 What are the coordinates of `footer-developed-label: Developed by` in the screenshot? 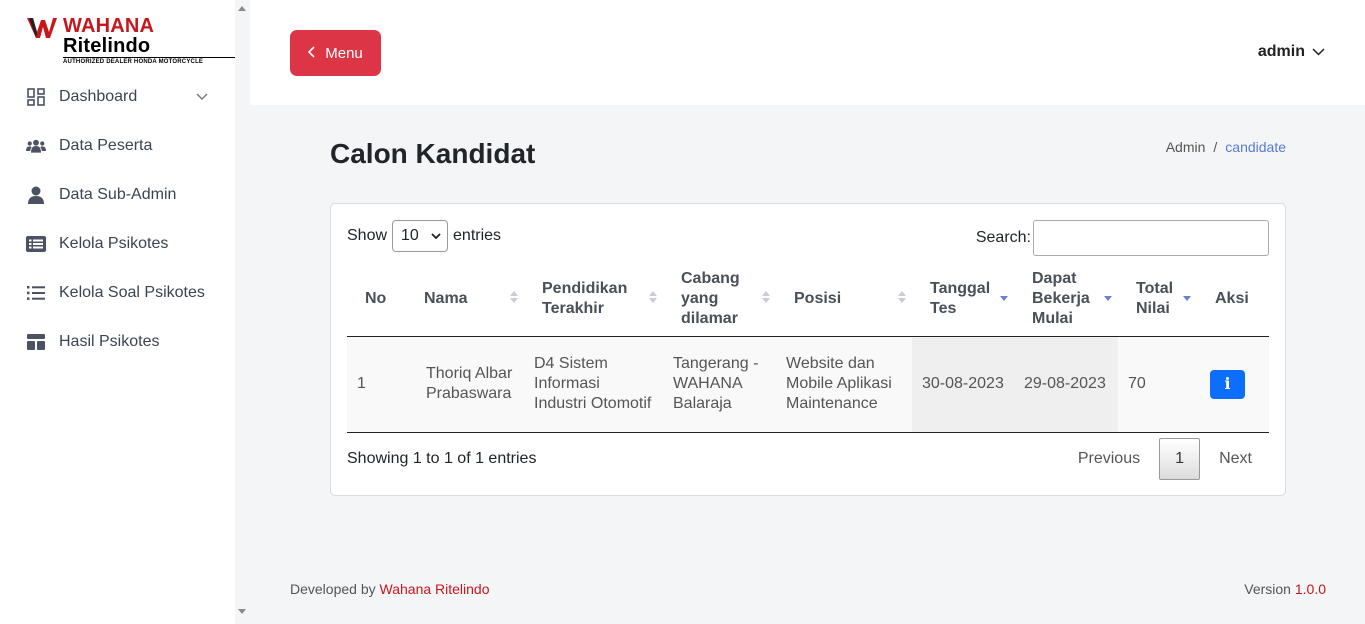 It's located at (333, 589).